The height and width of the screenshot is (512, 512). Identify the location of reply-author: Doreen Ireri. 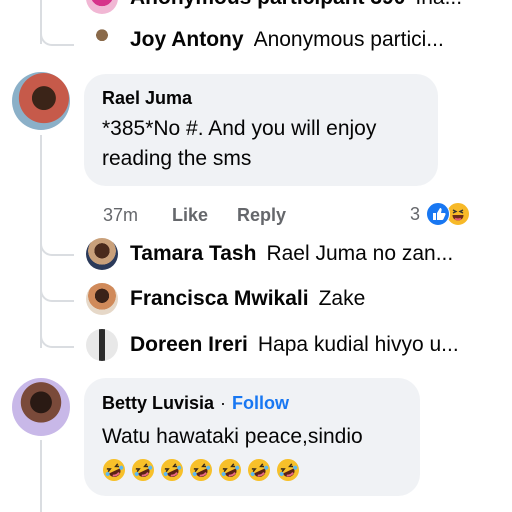
(189, 345).